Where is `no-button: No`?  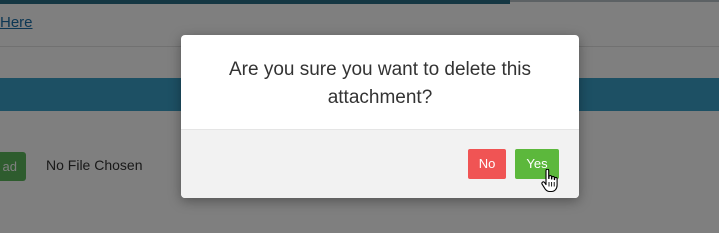 no-button: No is located at coordinates (487, 164).